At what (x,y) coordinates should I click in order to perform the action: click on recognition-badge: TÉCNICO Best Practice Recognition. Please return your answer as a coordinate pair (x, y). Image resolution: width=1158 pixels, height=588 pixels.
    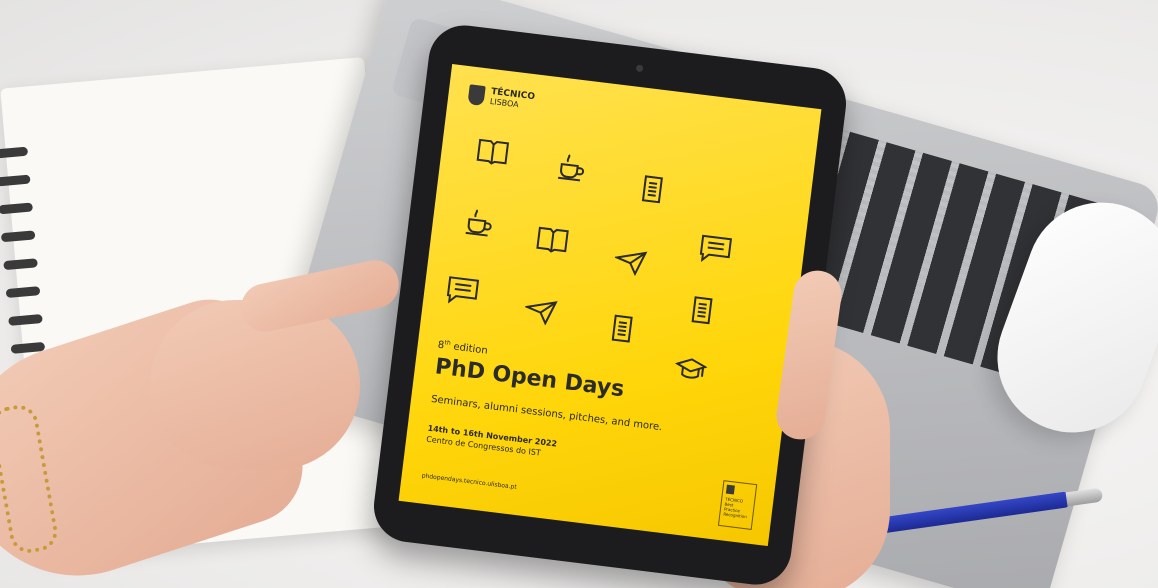
    Looking at the image, I should click on (737, 505).